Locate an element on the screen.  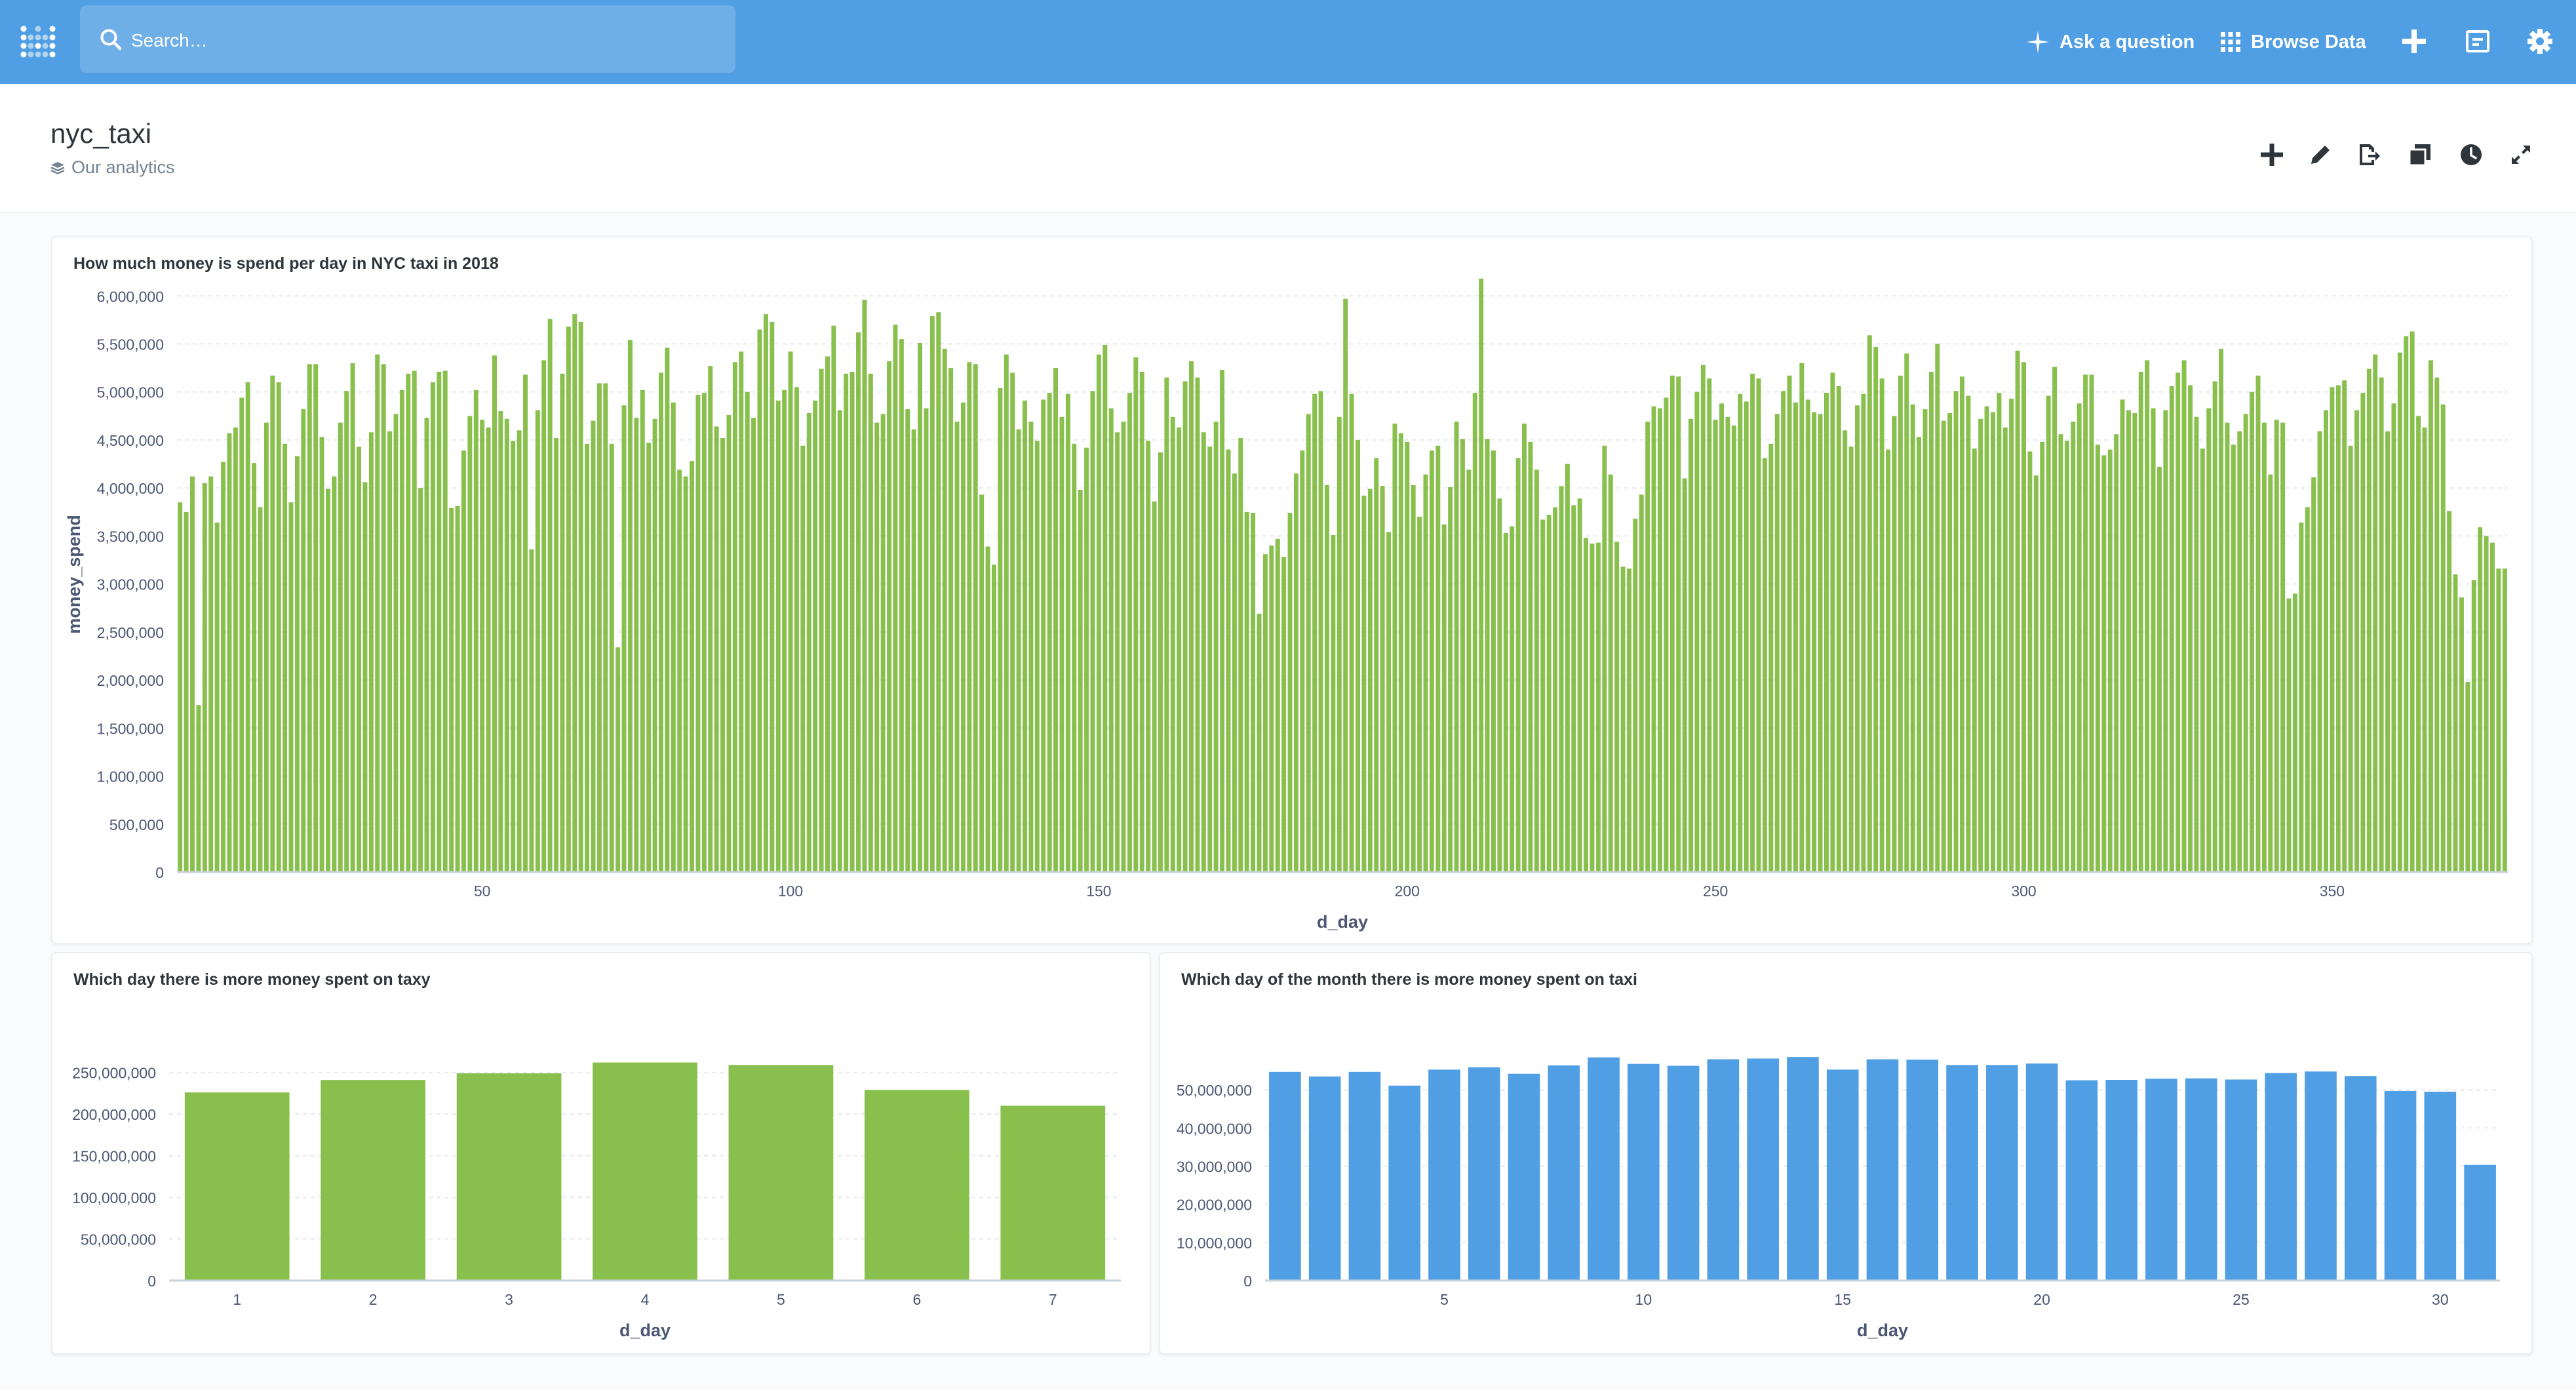
dashboard-icon is located at coordinates (2478, 41).